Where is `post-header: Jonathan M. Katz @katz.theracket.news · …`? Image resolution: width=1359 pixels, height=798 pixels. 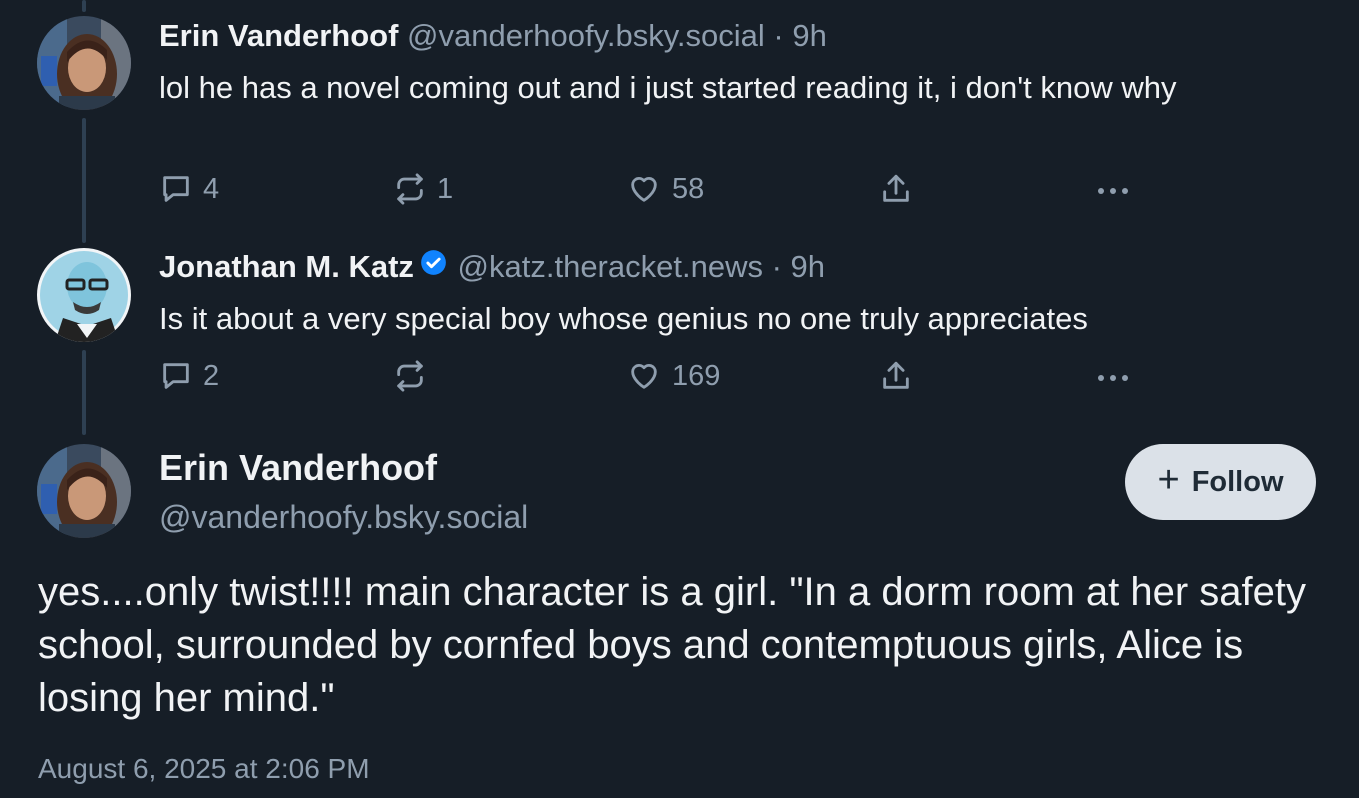 post-header: Jonathan M. Katz @katz.theracket.news · … is located at coordinates (492, 267).